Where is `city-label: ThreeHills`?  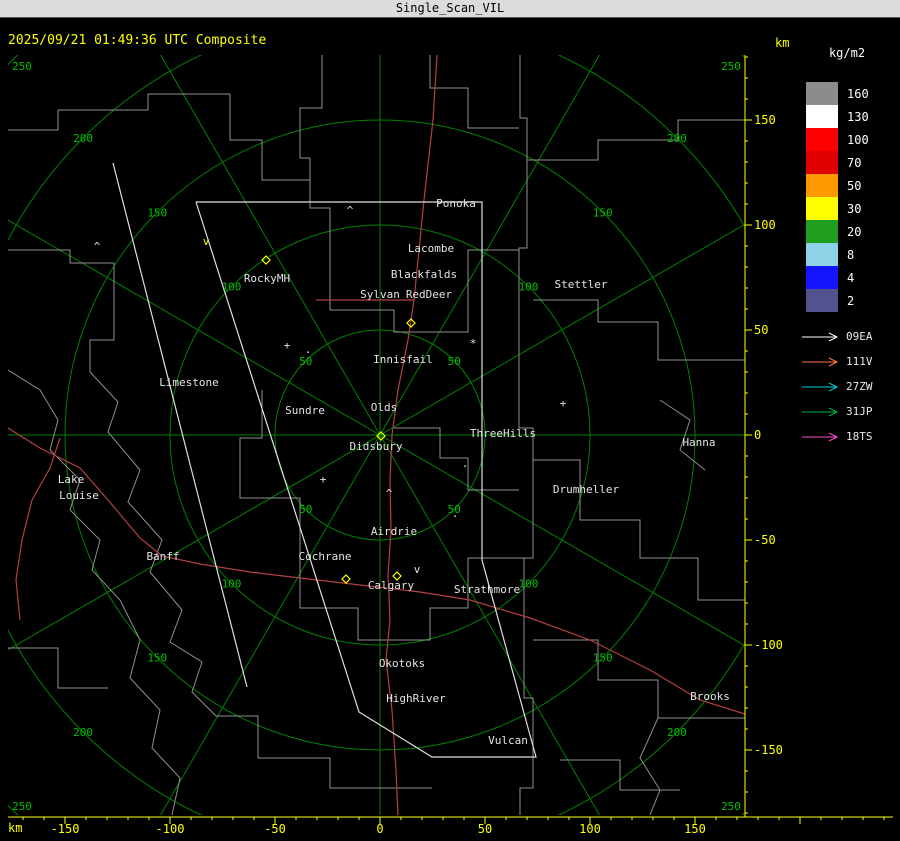 city-label: ThreeHills is located at coordinates (503, 433).